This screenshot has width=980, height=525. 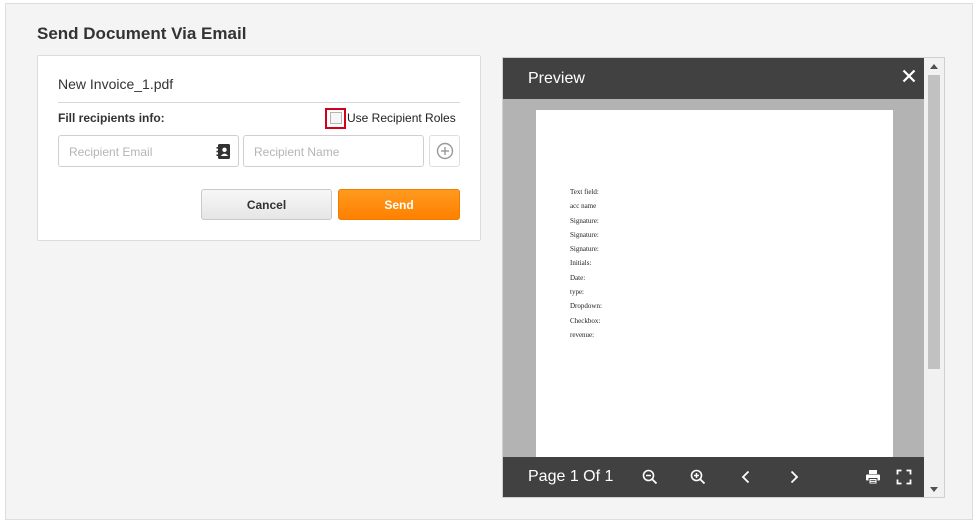 I want to click on document-field-label: Text field:, so click(x=584, y=192).